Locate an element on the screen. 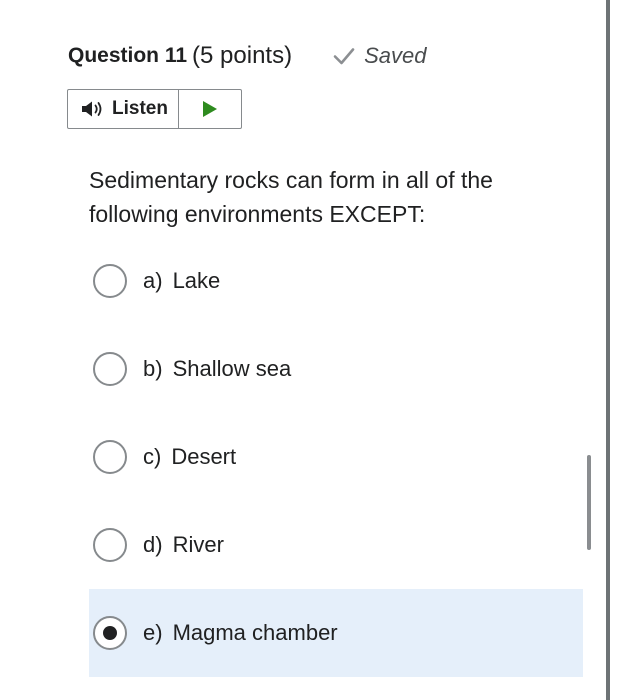 This screenshot has height=700, width=642. saved-status: Saved is located at coordinates (379, 56).